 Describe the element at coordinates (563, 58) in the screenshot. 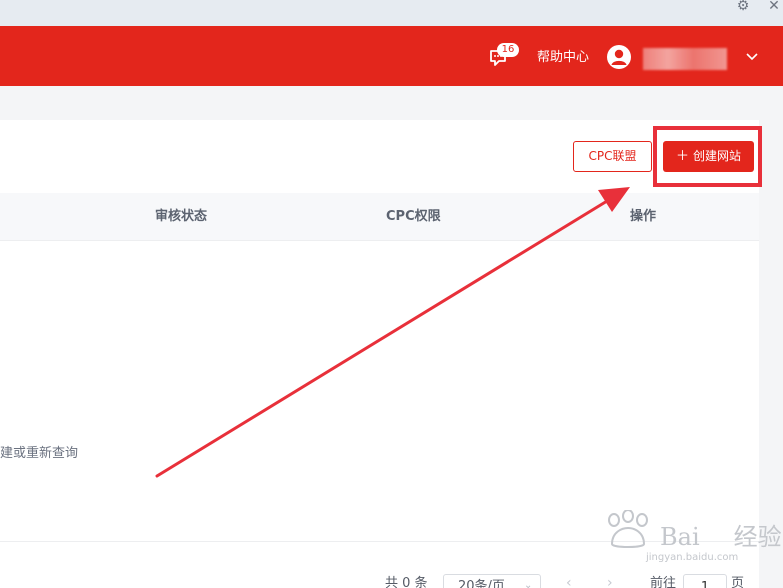

I see `help-center-link: 帮助中心` at that location.